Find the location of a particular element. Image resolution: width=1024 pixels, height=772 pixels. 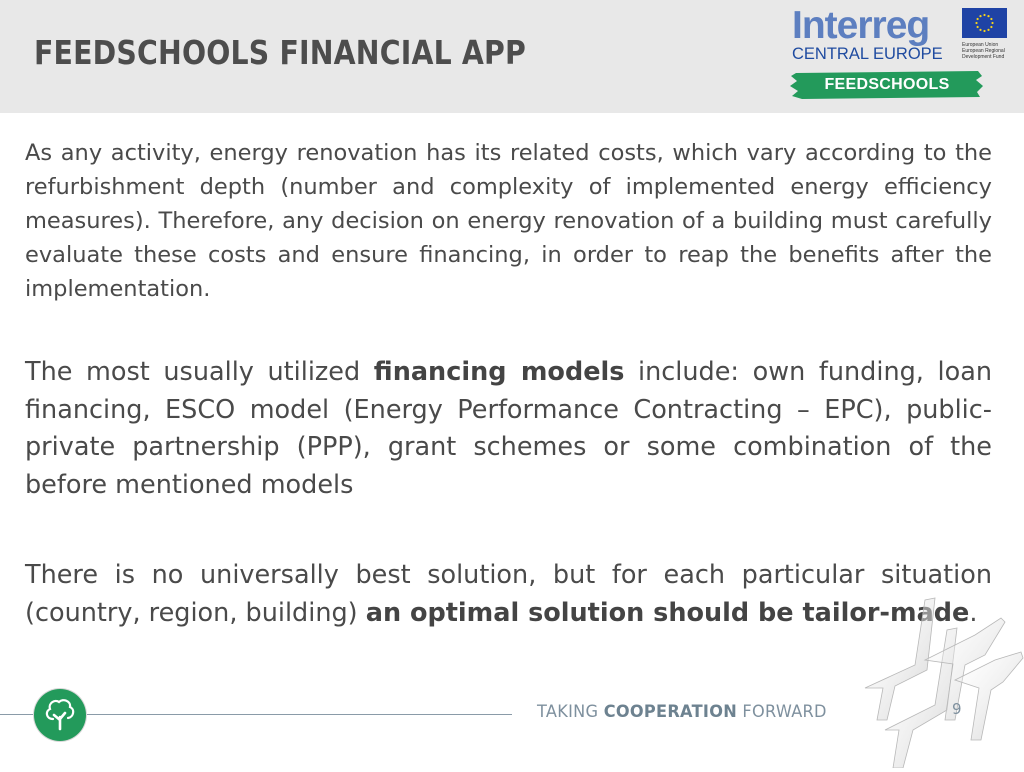

bold-financing-models: financing models is located at coordinates (499, 372).